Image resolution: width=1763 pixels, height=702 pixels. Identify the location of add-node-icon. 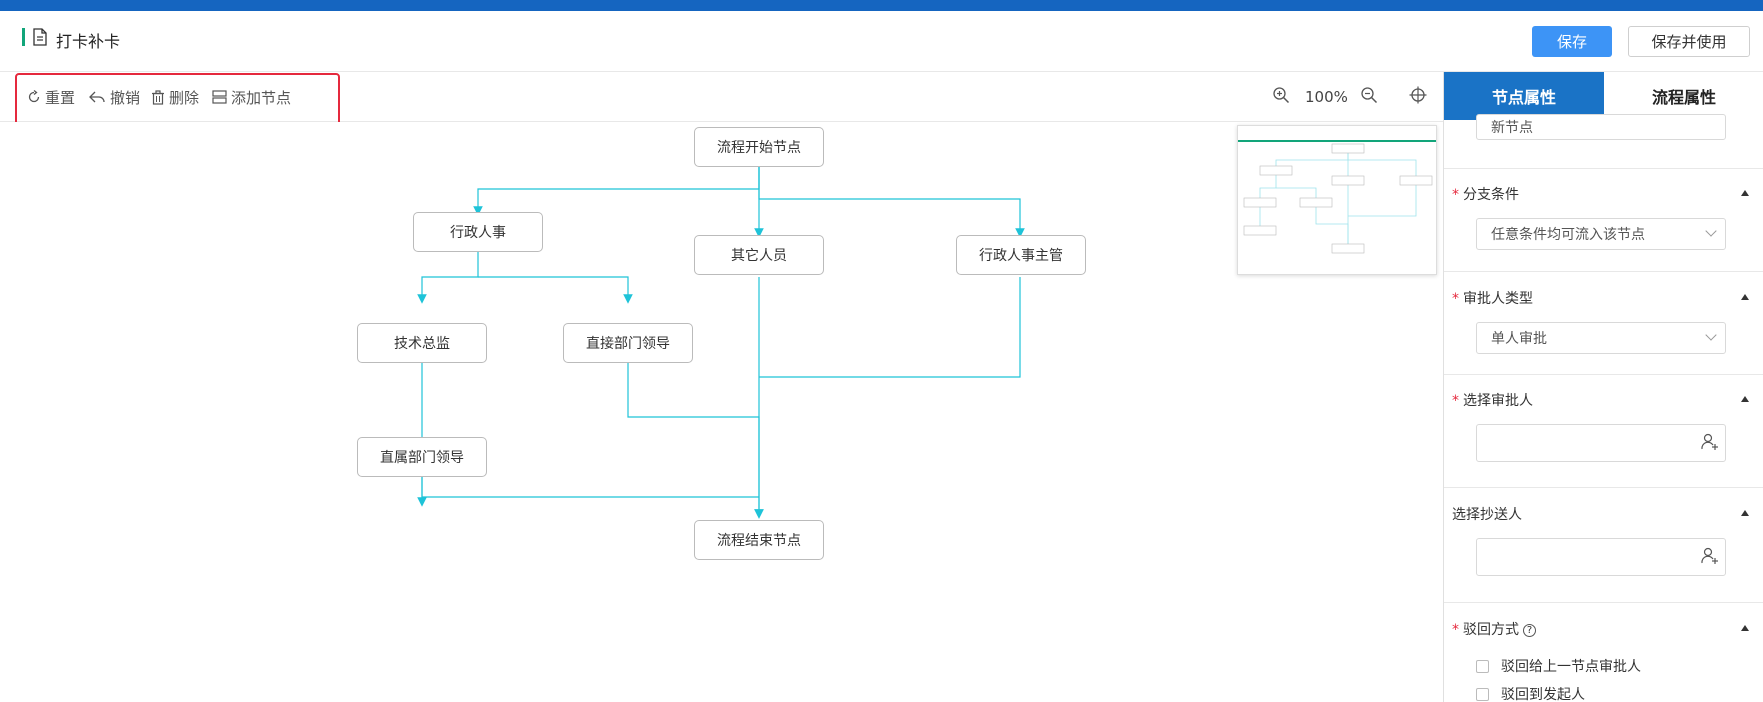
(219, 97).